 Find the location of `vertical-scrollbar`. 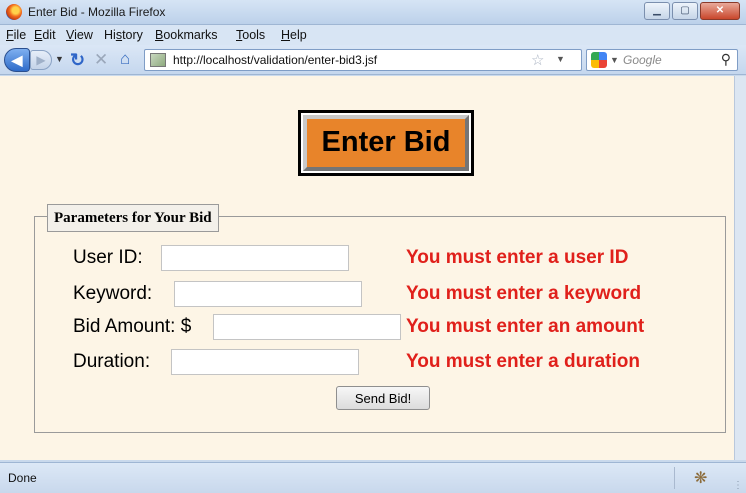

vertical-scrollbar is located at coordinates (740, 268).